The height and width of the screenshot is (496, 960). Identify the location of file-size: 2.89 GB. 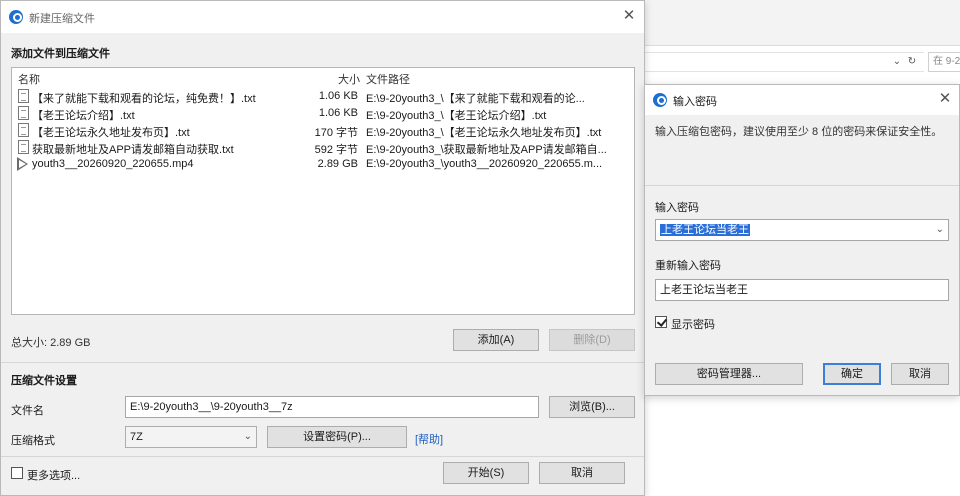
(337, 164).